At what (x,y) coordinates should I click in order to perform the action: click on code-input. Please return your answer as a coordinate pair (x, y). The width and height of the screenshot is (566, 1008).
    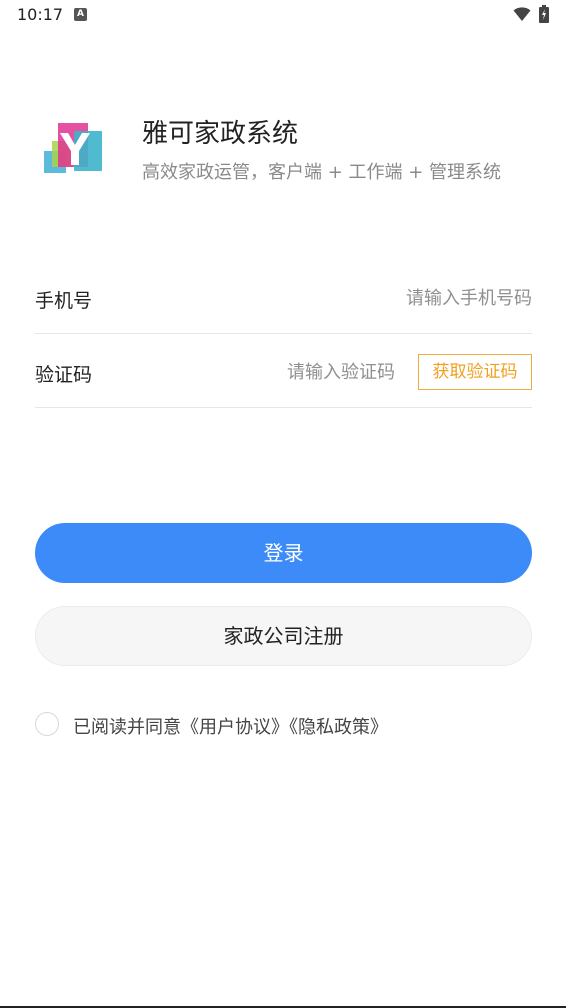
    Looking at the image, I should click on (295, 372).